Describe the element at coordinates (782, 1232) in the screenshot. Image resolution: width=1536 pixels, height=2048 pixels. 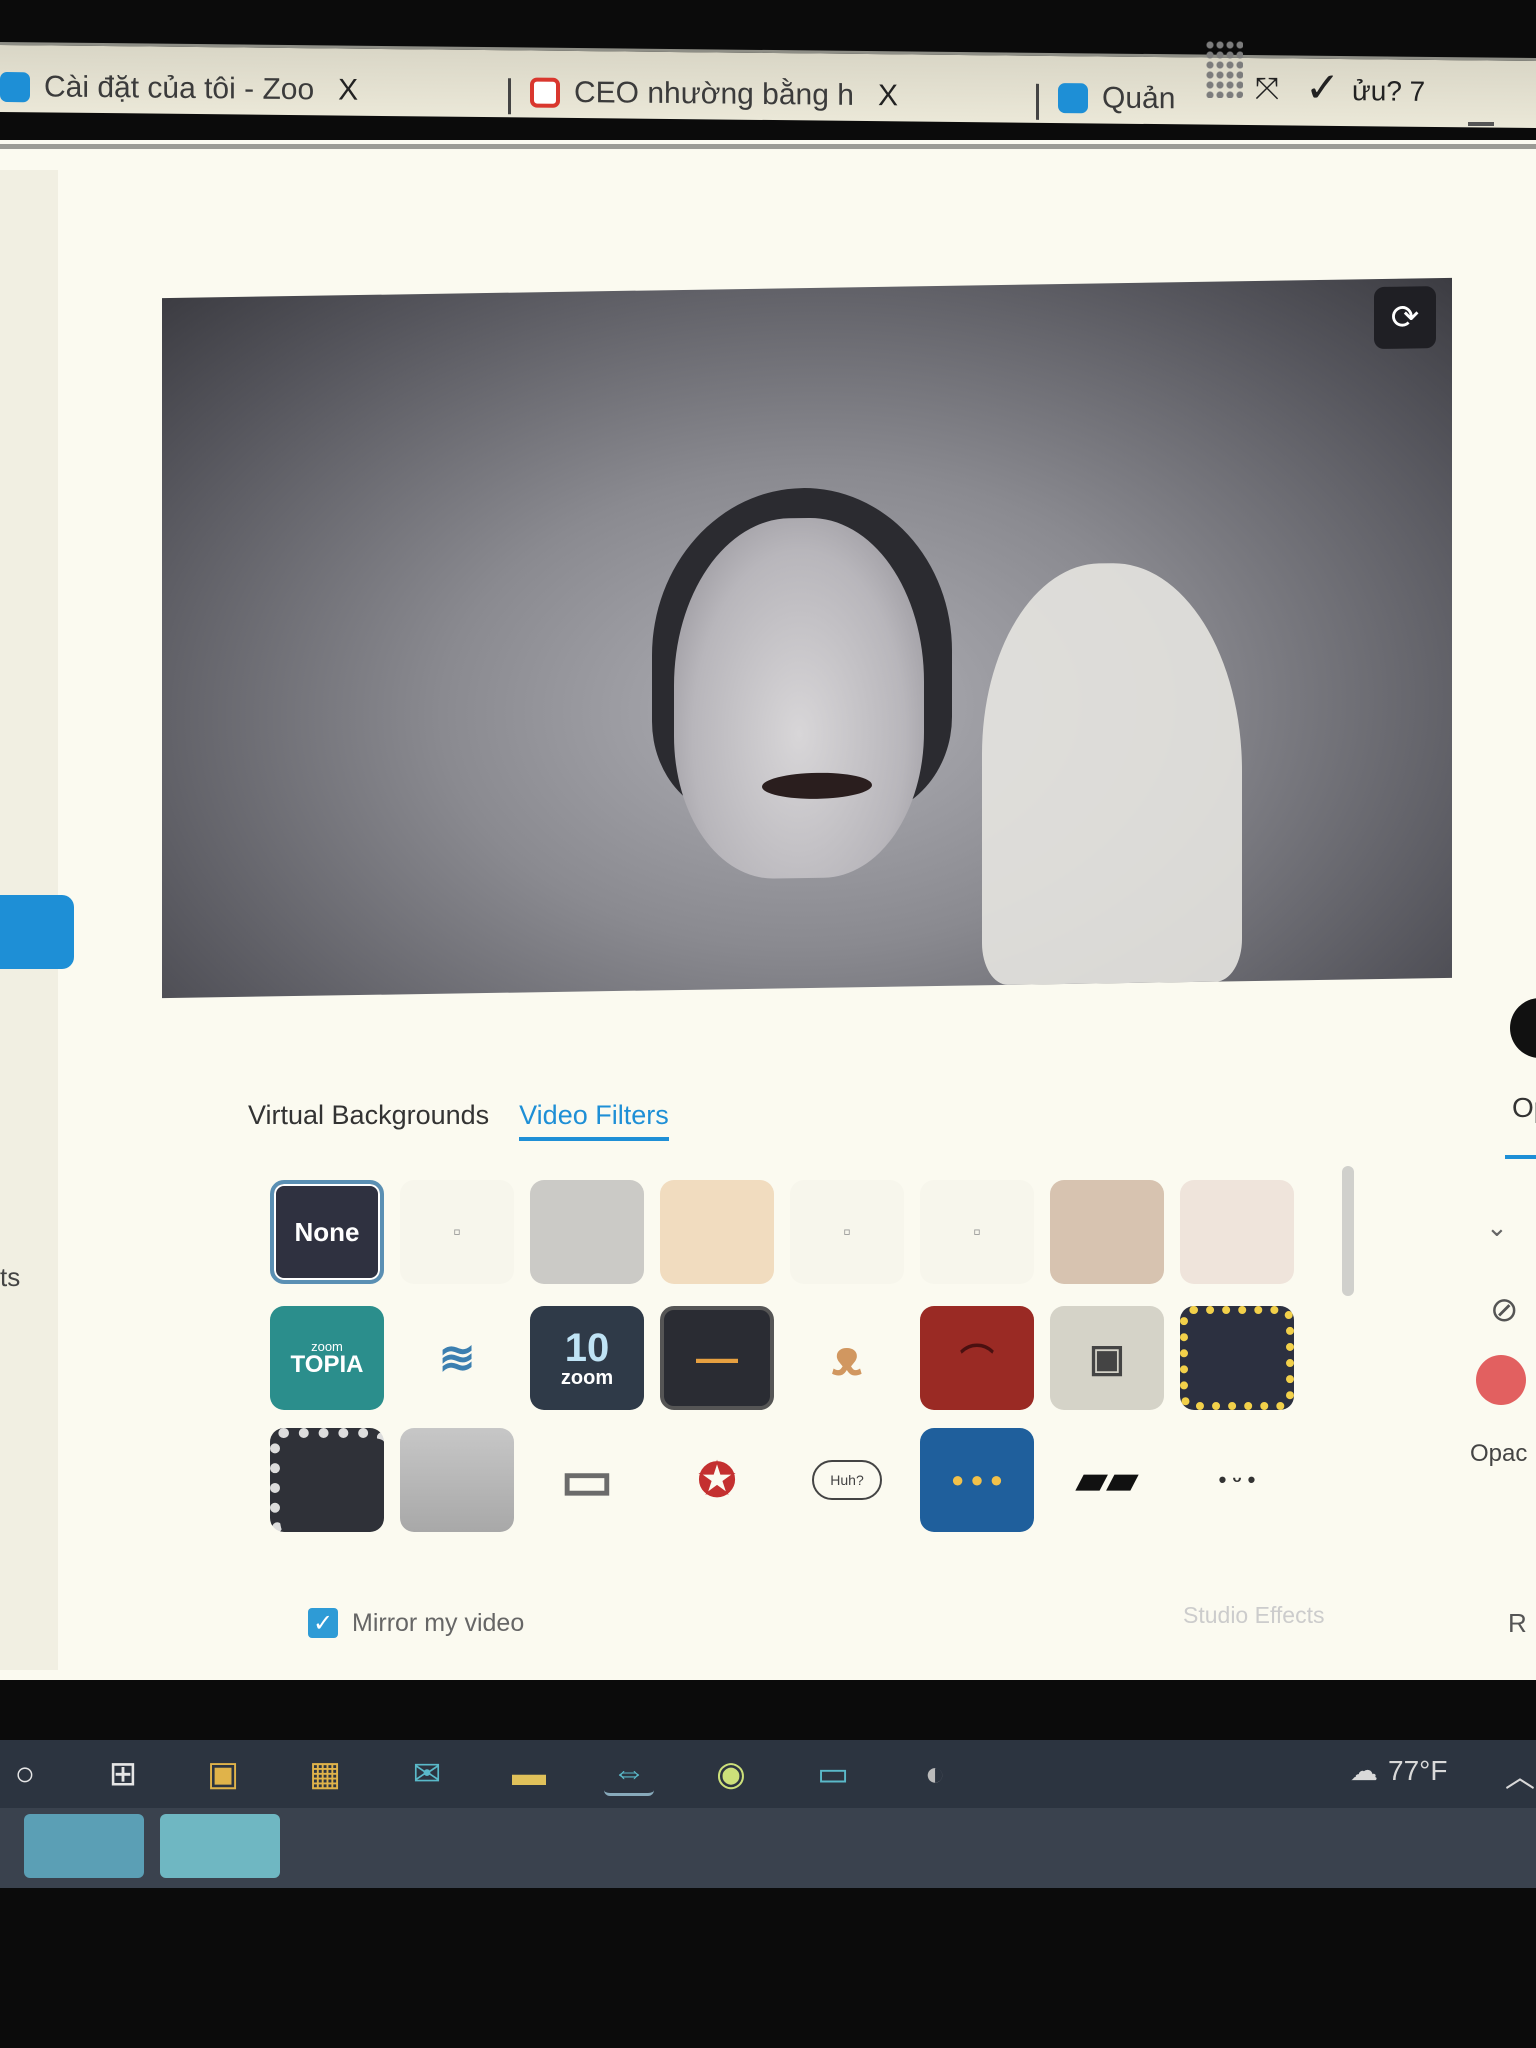
I see `filter-row: None ▫ ▫ ▫` at that location.